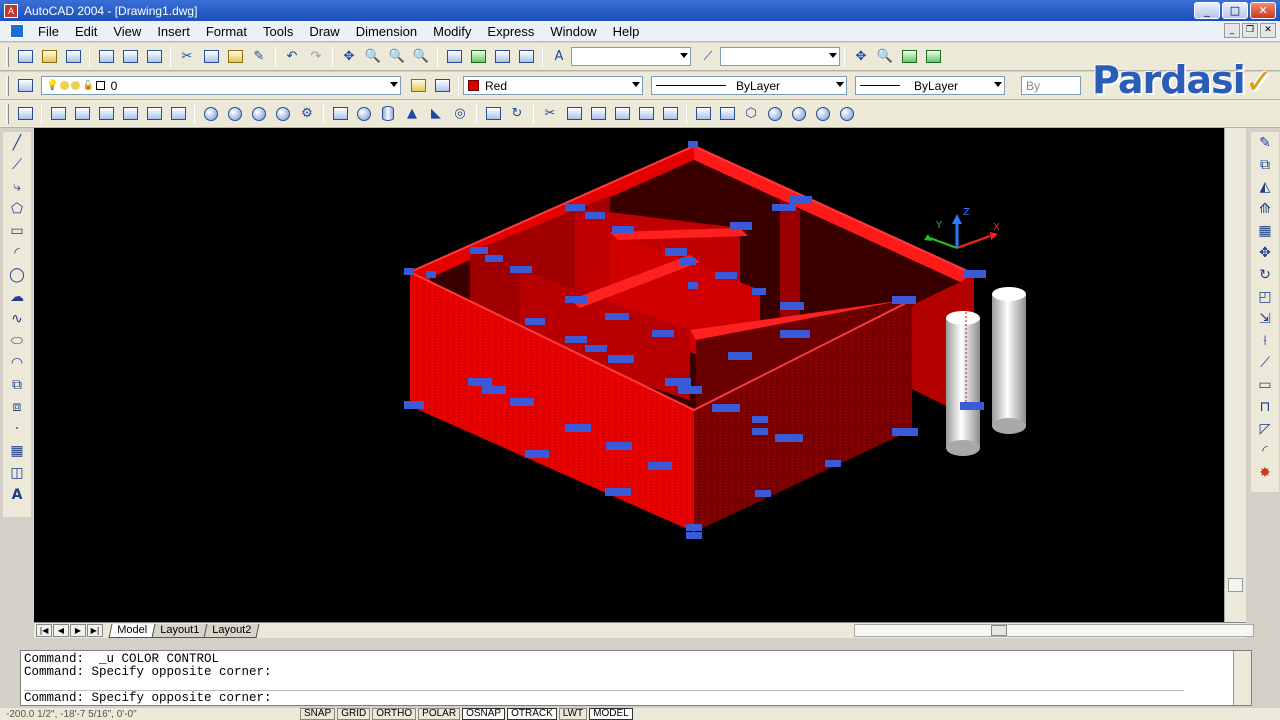  What do you see at coordinates (394, 714) in the screenshot?
I see `ortho-toggle: ORTHO` at bounding box center [394, 714].